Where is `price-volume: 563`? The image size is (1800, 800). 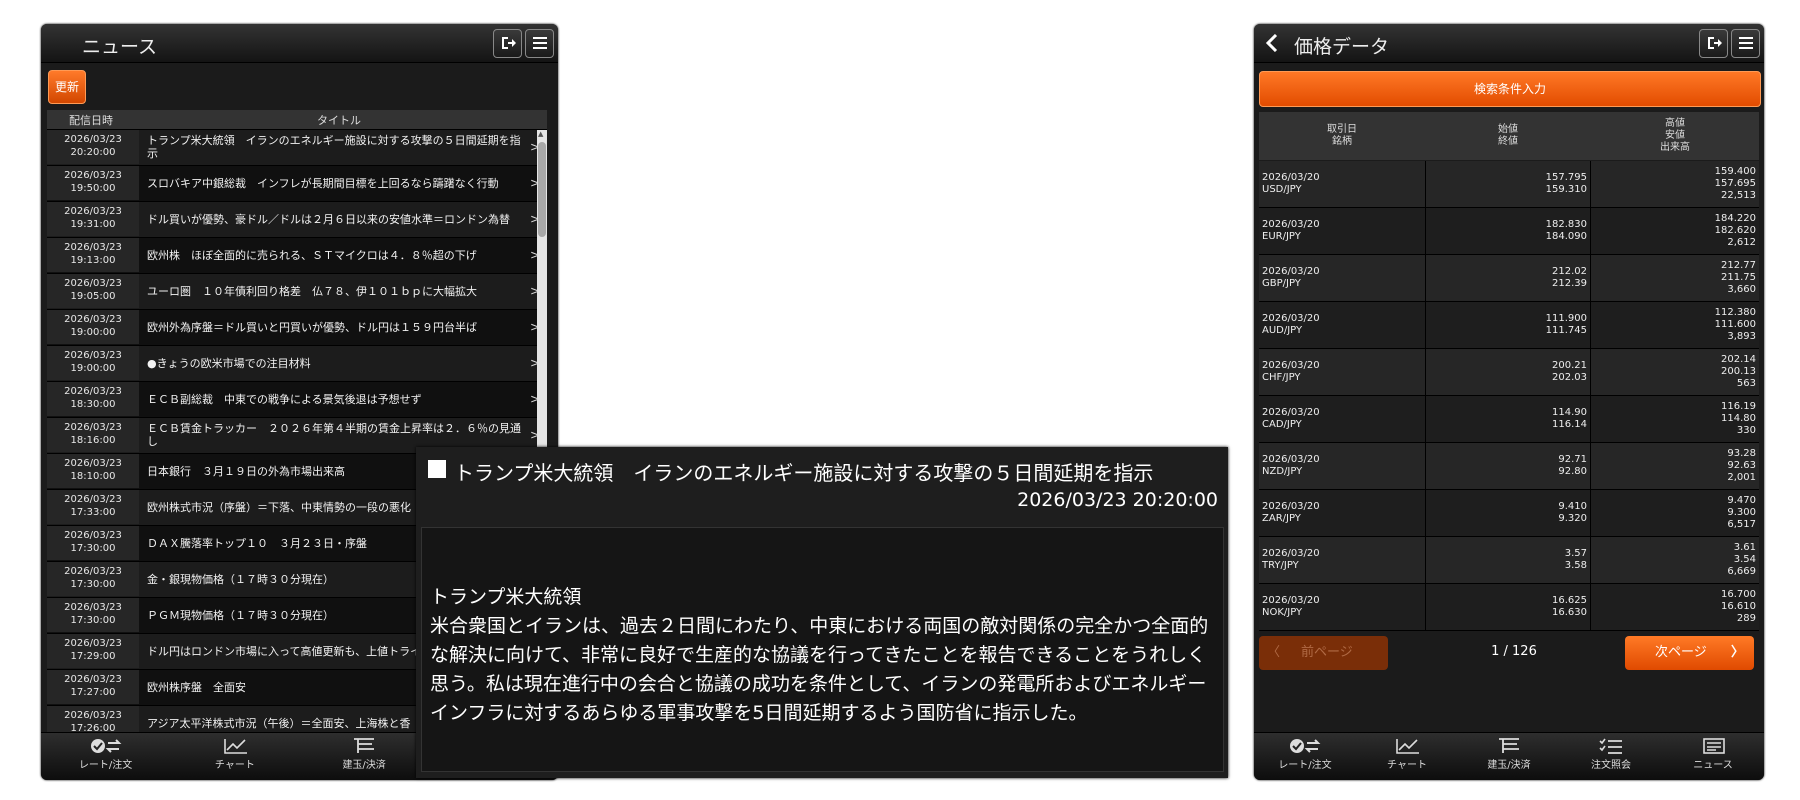 price-volume: 563 is located at coordinates (1746, 383).